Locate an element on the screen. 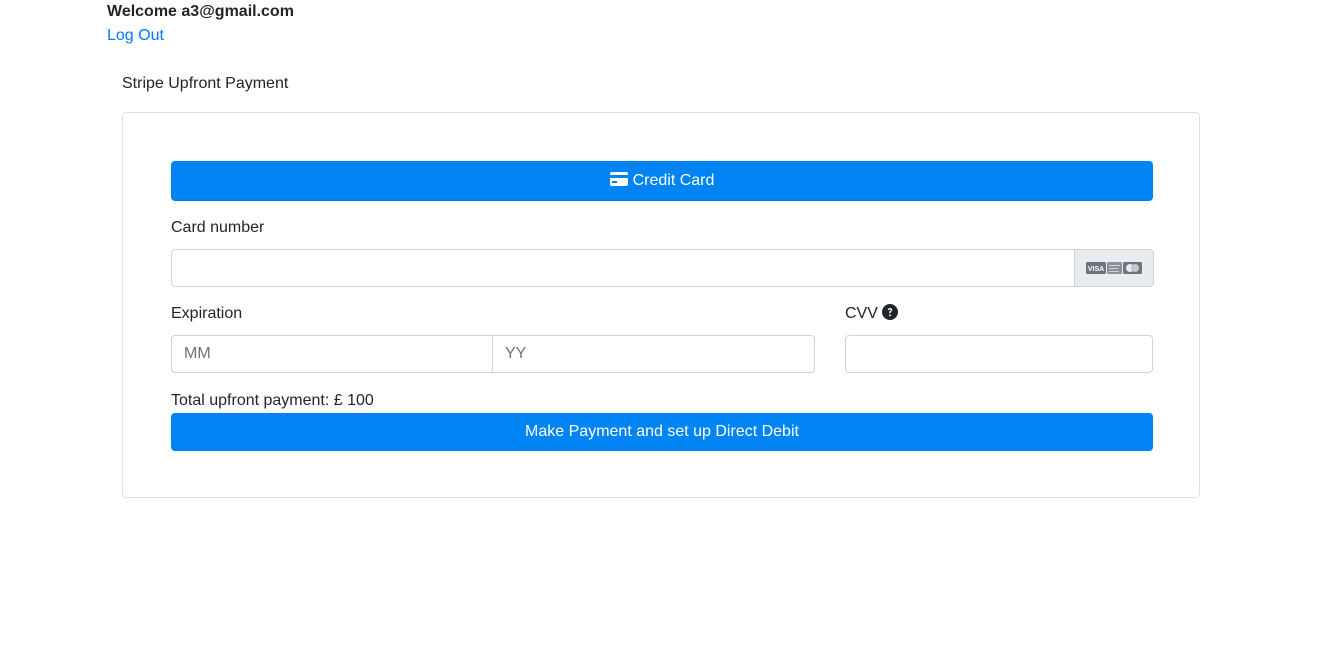 This screenshot has width=1323, height=651. question-circle-icon is located at coordinates (889, 312).